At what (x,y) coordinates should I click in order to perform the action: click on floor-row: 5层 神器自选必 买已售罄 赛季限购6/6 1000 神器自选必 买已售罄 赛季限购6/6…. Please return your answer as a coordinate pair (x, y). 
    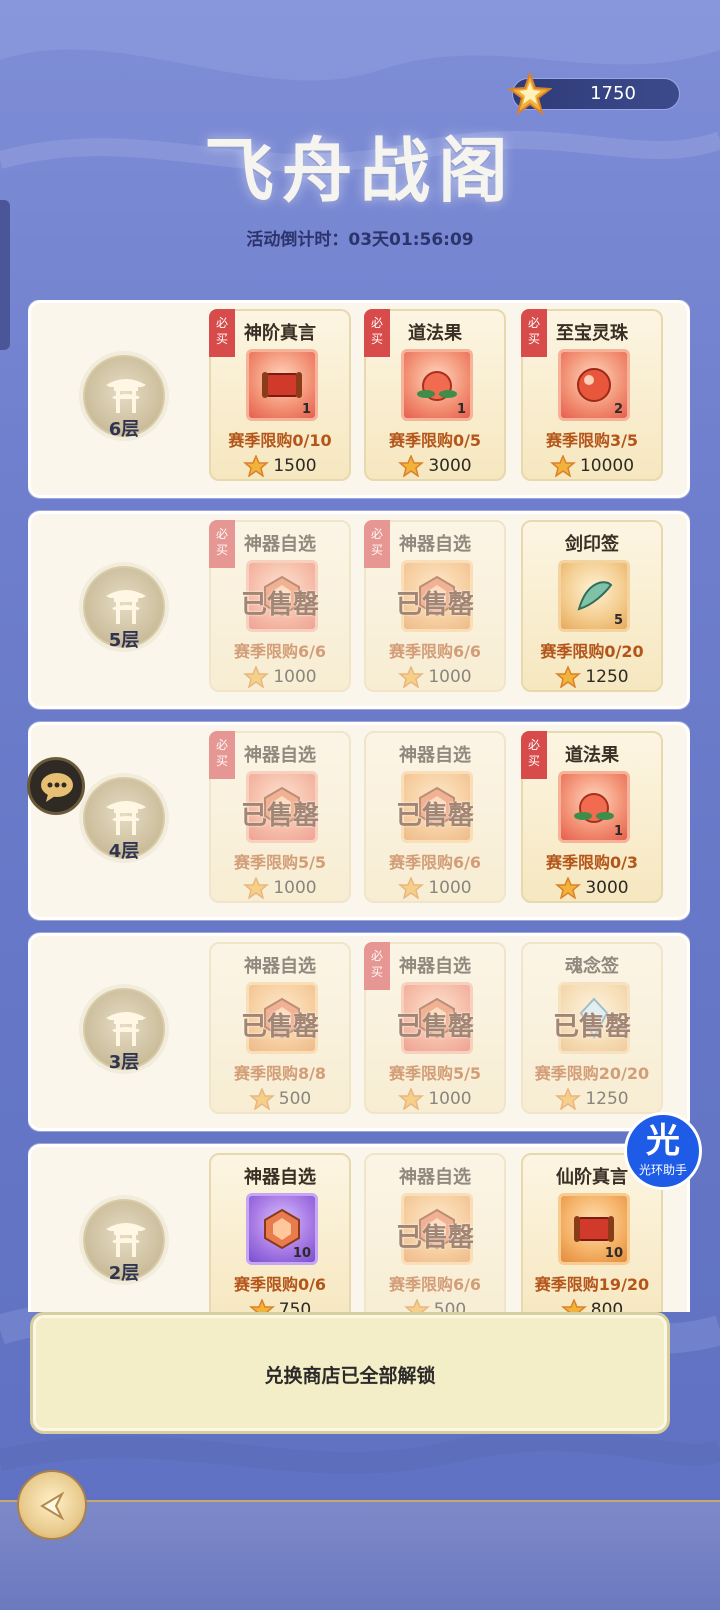
    Looking at the image, I should click on (359, 610).